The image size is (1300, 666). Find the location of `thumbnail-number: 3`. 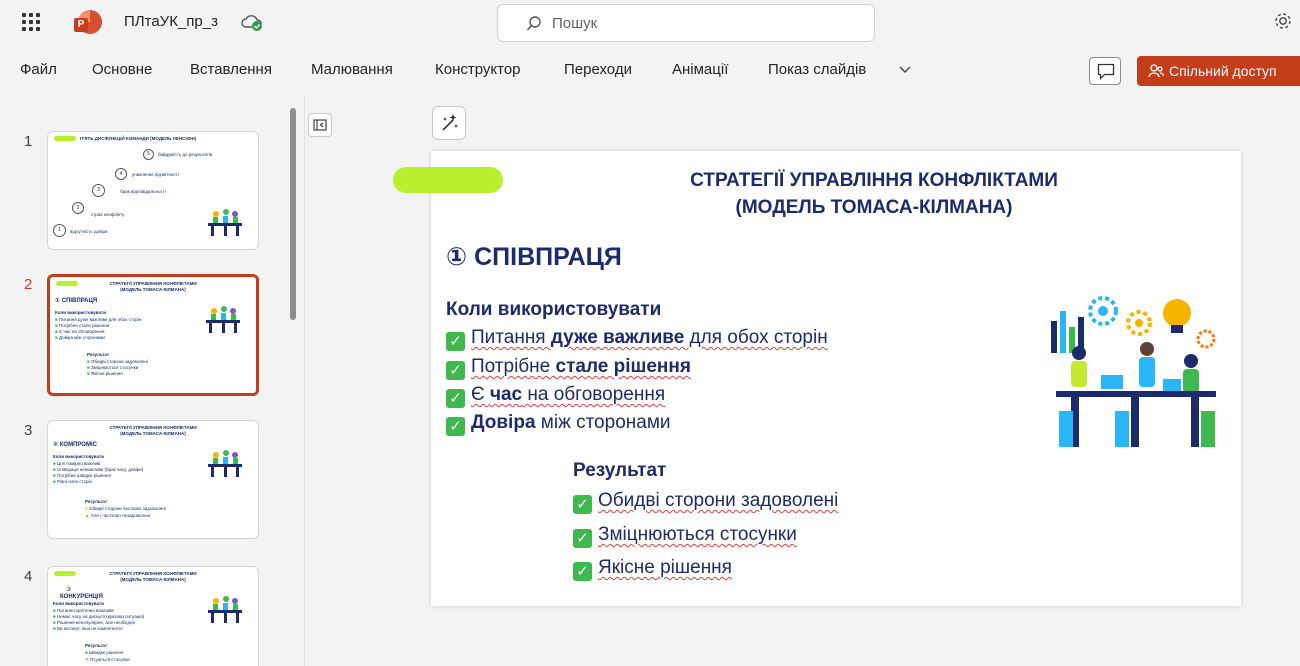

thumbnail-number: 3 is located at coordinates (28, 430).